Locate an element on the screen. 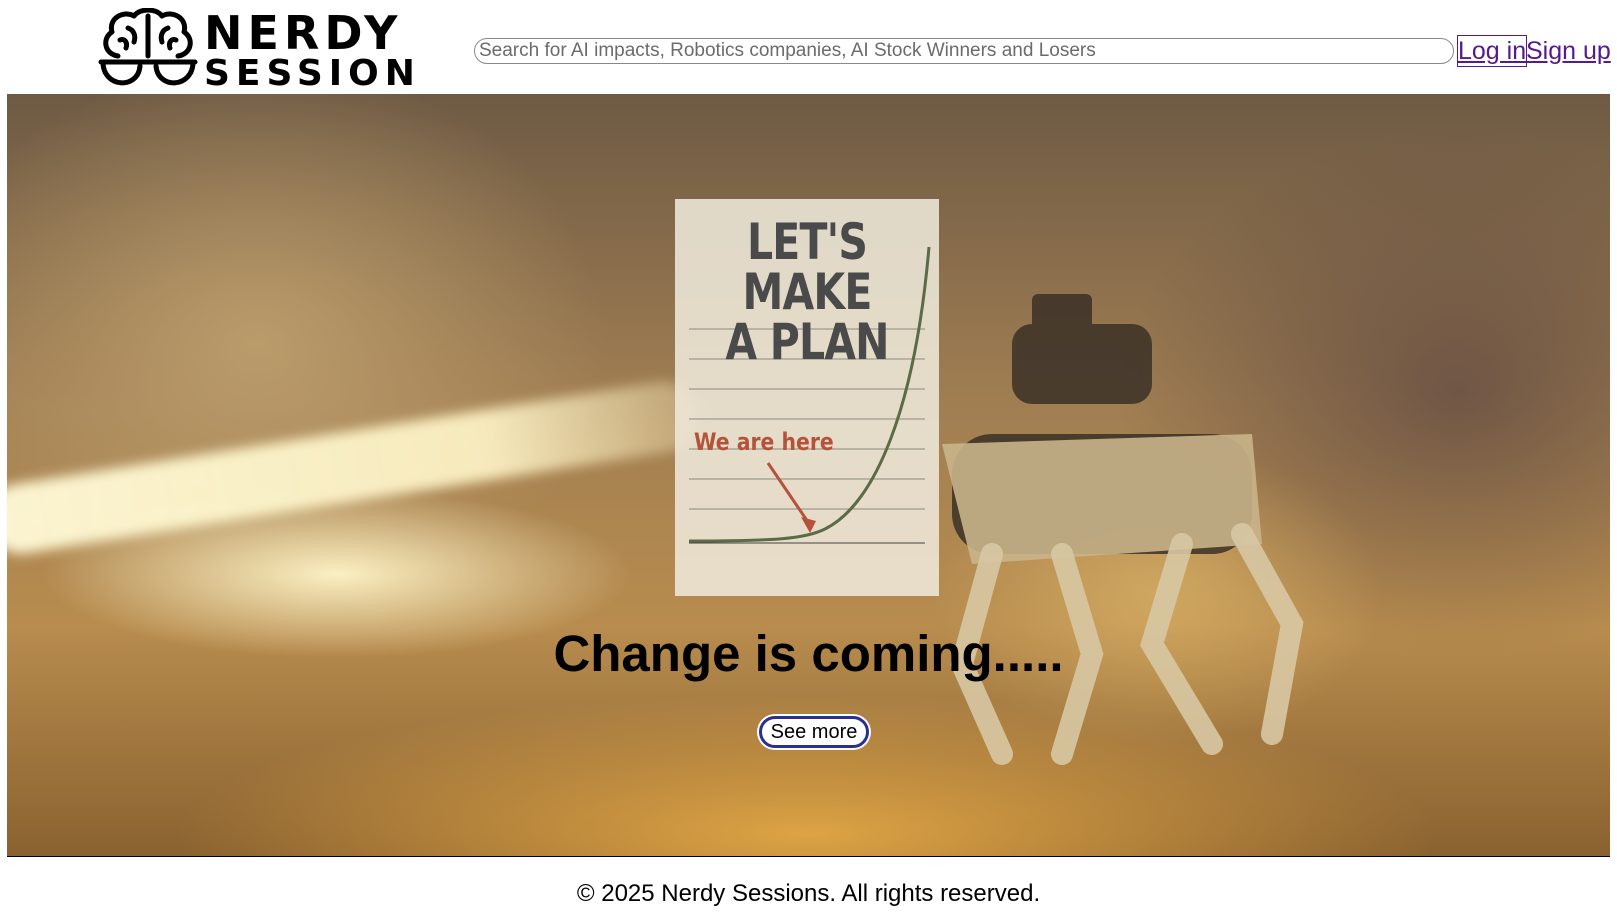 The width and height of the screenshot is (1617, 913). robot-dog-image is located at coordinates (1123, 529).